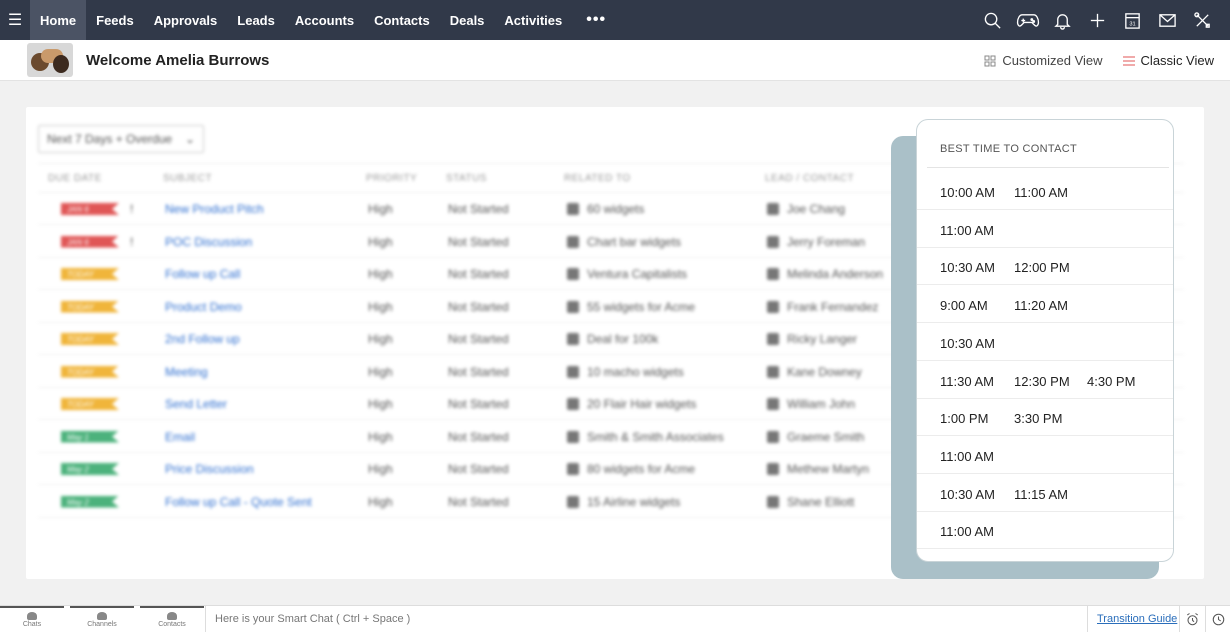 This screenshot has width=1230, height=632. I want to click on time-slot-row: 11:30 AM12:30 PM4:30 PM, so click(1045, 380).